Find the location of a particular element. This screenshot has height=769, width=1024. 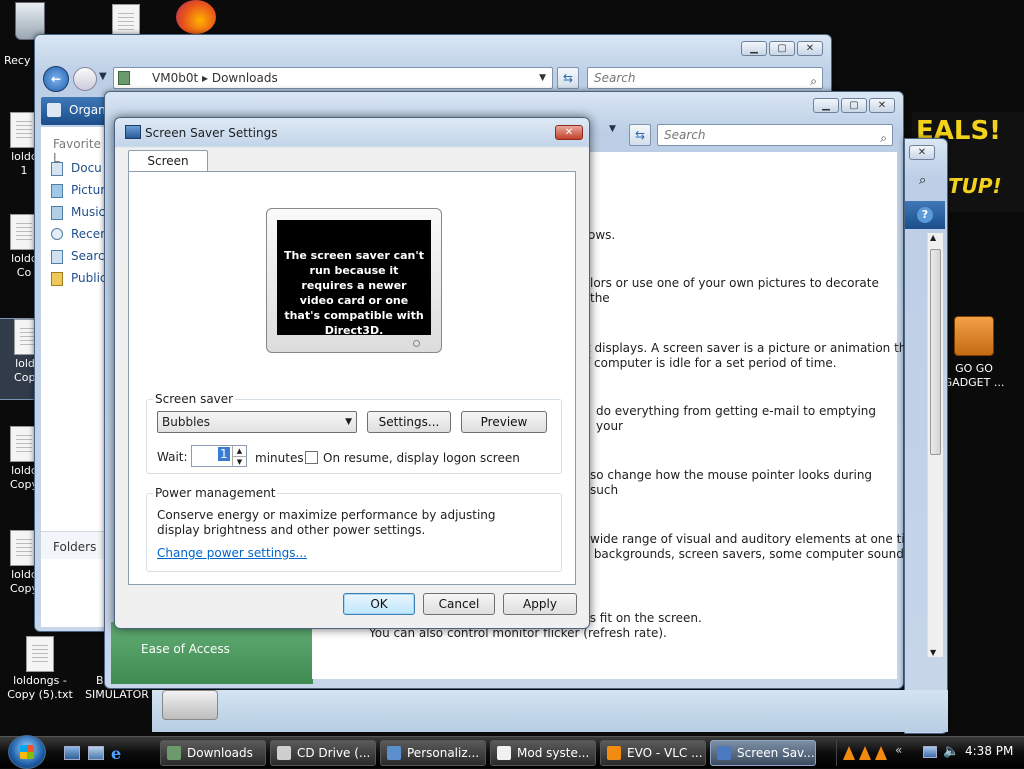

system-tray: « 🔈 4:38 PM is located at coordinates (929, 753).